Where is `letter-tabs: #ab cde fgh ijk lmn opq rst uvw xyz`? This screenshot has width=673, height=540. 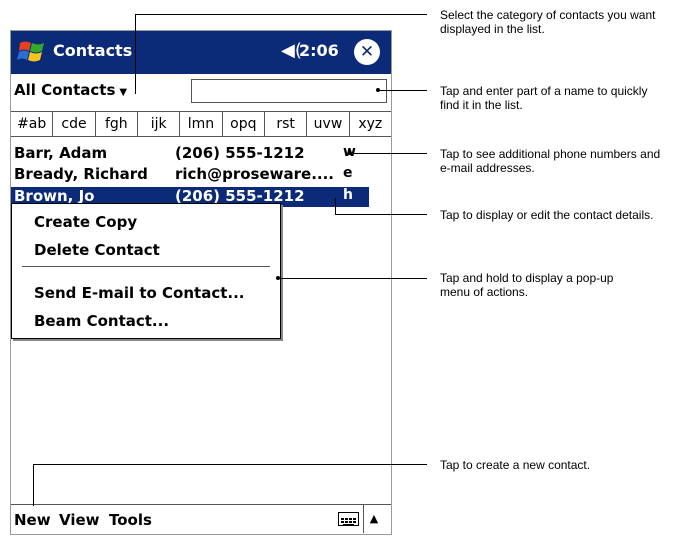 letter-tabs: #ab cde fgh ijk lmn opq rst uvw xyz is located at coordinates (201, 124).